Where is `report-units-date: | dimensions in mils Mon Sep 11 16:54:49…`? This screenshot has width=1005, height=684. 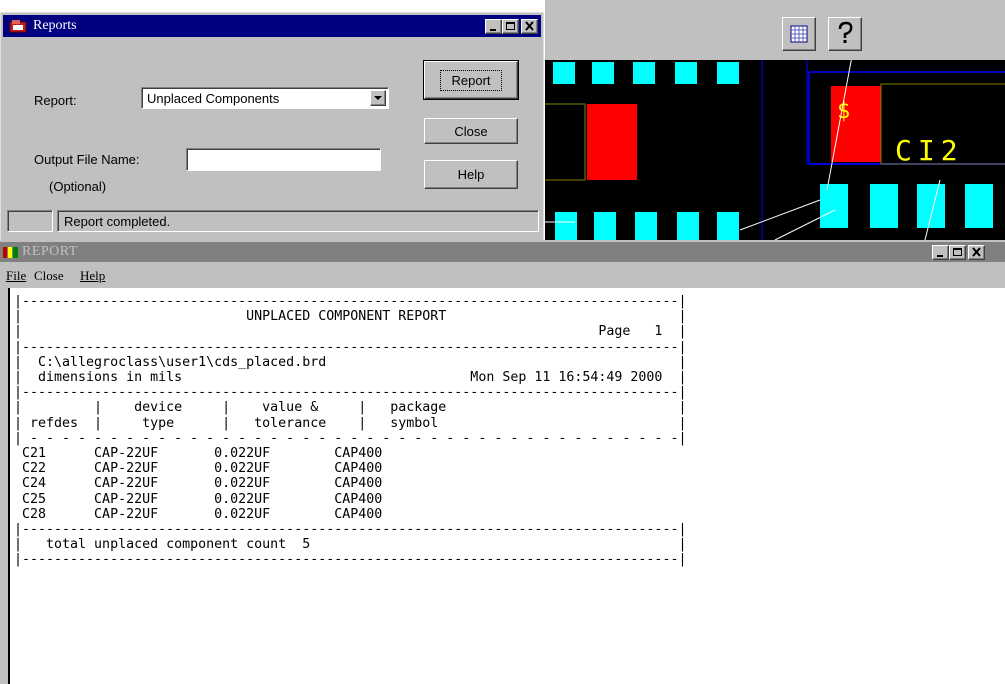
report-units-date: | dimensions in mils Mon Sep 11 16:54:49… is located at coordinates (350, 378).